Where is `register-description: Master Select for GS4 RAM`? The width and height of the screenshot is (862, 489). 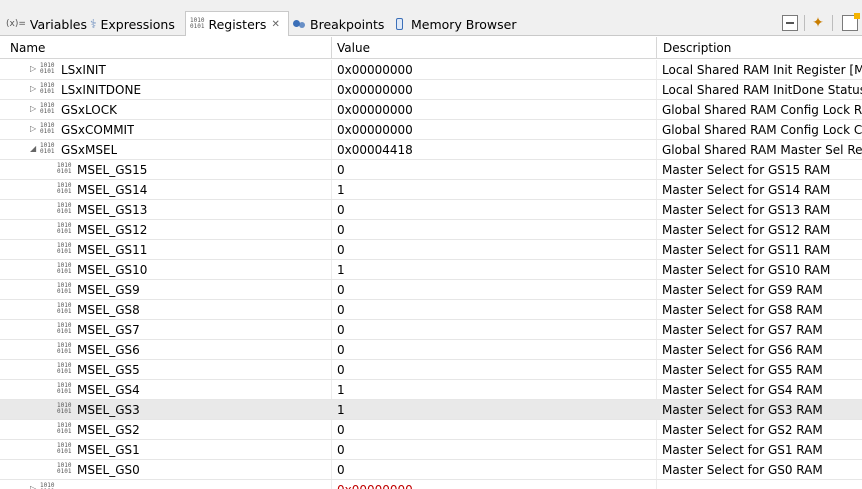 register-description: Master Select for GS4 RAM is located at coordinates (742, 390).